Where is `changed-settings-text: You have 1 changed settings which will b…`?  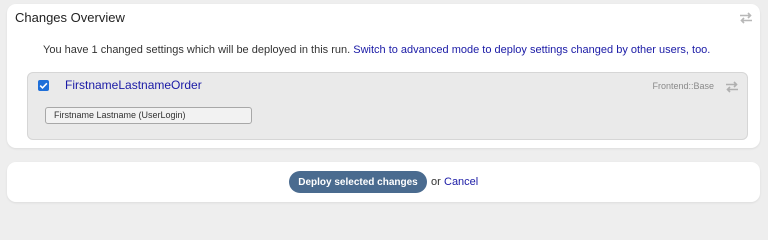
changed-settings-text: You have 1 changed settings which will b… is located at coordinates (197, 50).